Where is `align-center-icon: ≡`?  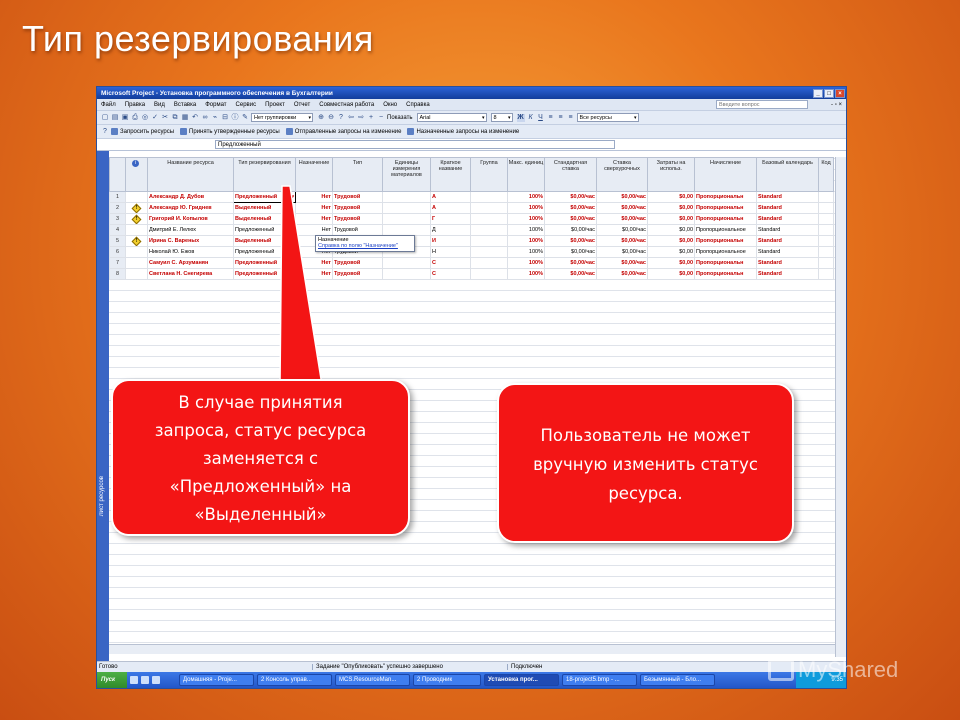
align-center-icon: ≡ is located at coordinates (561, 118).